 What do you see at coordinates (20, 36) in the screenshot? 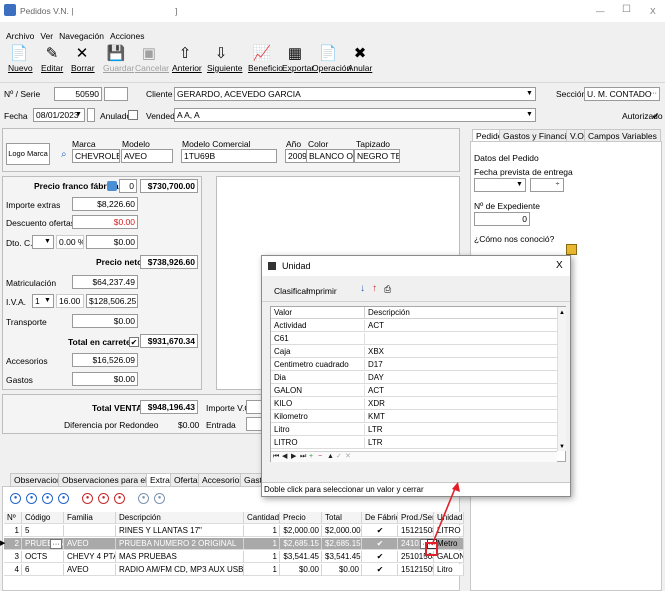
I see `menu-archivo: Archivo` at bounding box center [20, 36].